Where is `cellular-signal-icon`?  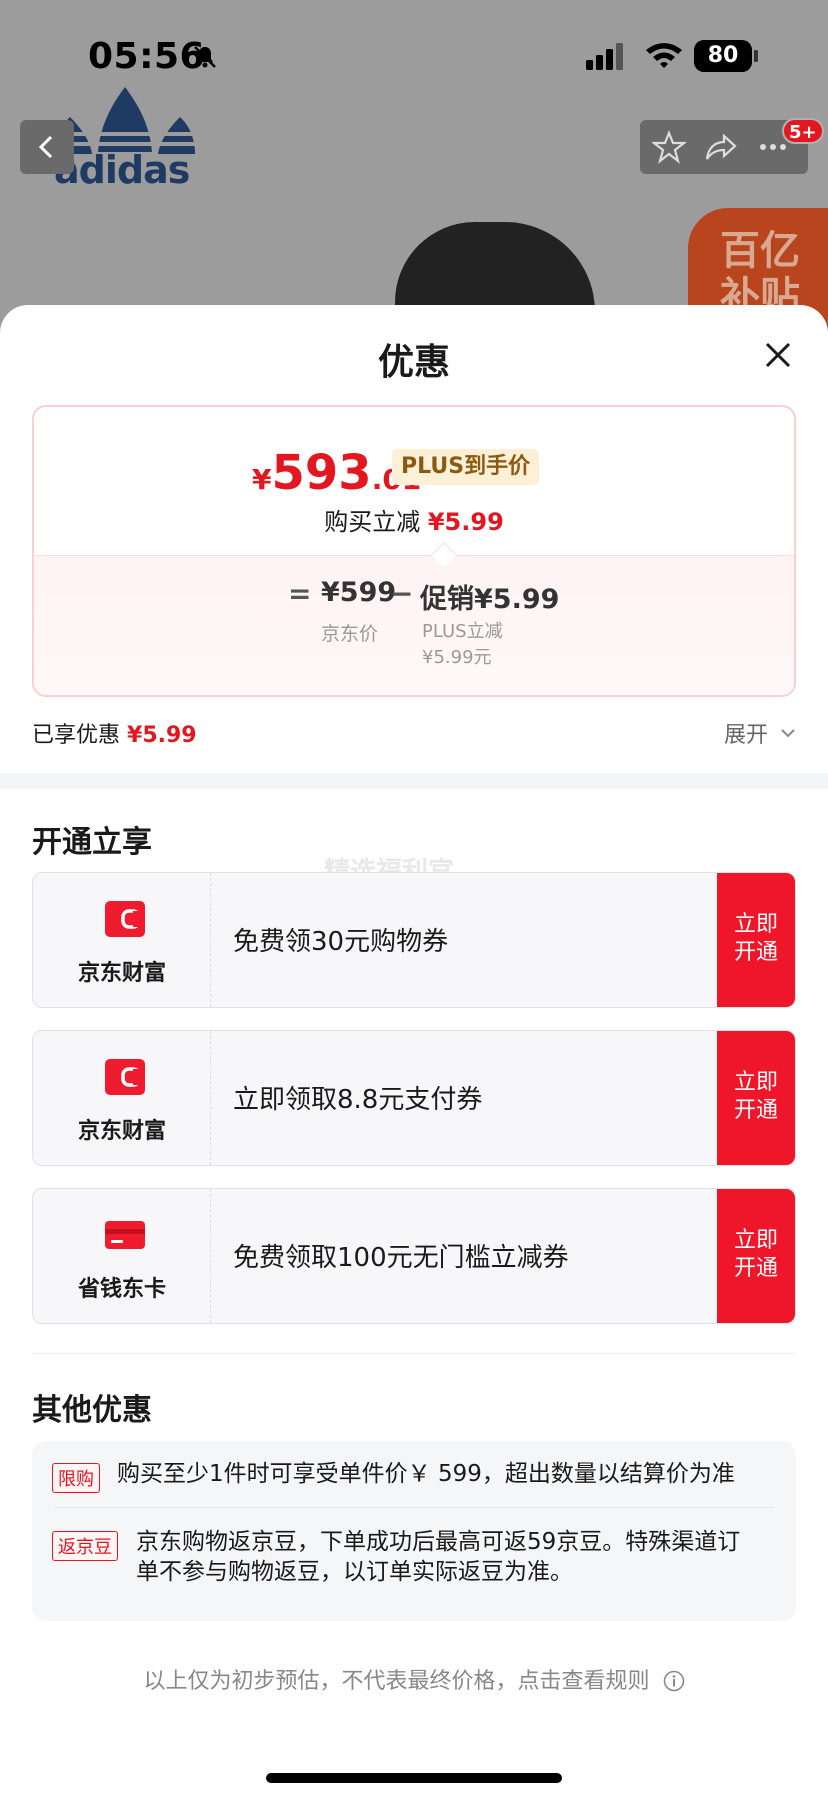 cellular-signal-icon is located at coordinates (604, 56).